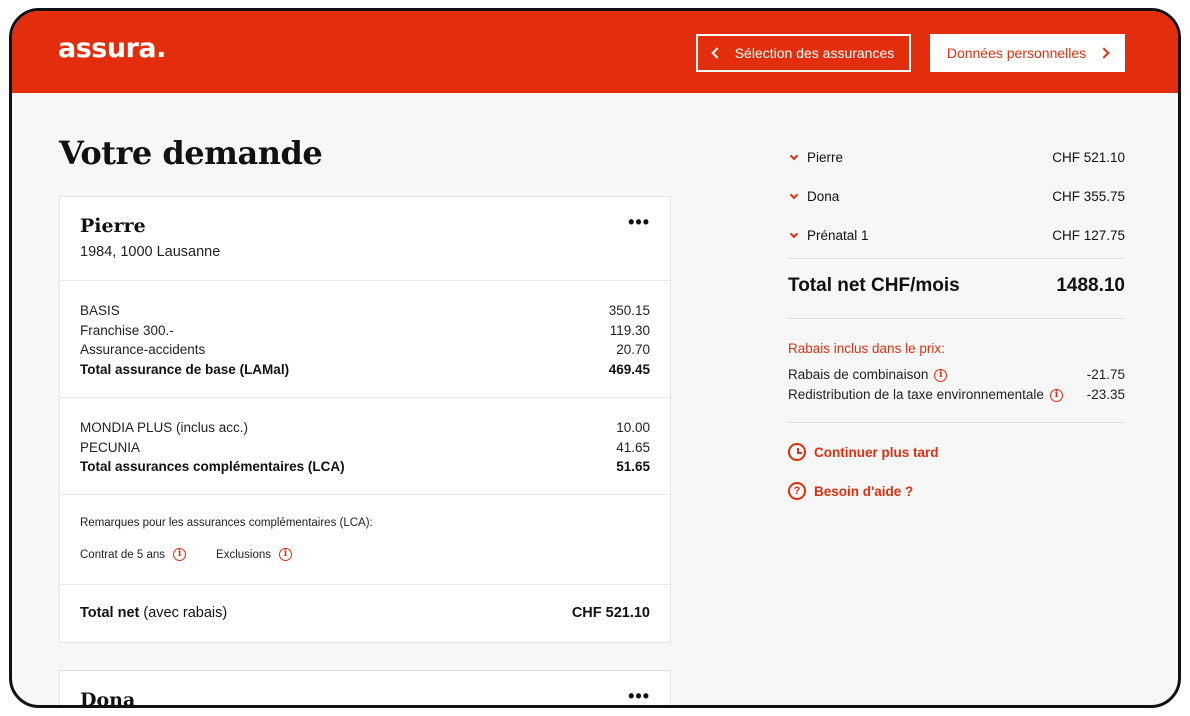 The width and height of the screenshot is (1190, 716). I want to click on person-details: 1984, 1000 Lausanne, so click(150, 252).